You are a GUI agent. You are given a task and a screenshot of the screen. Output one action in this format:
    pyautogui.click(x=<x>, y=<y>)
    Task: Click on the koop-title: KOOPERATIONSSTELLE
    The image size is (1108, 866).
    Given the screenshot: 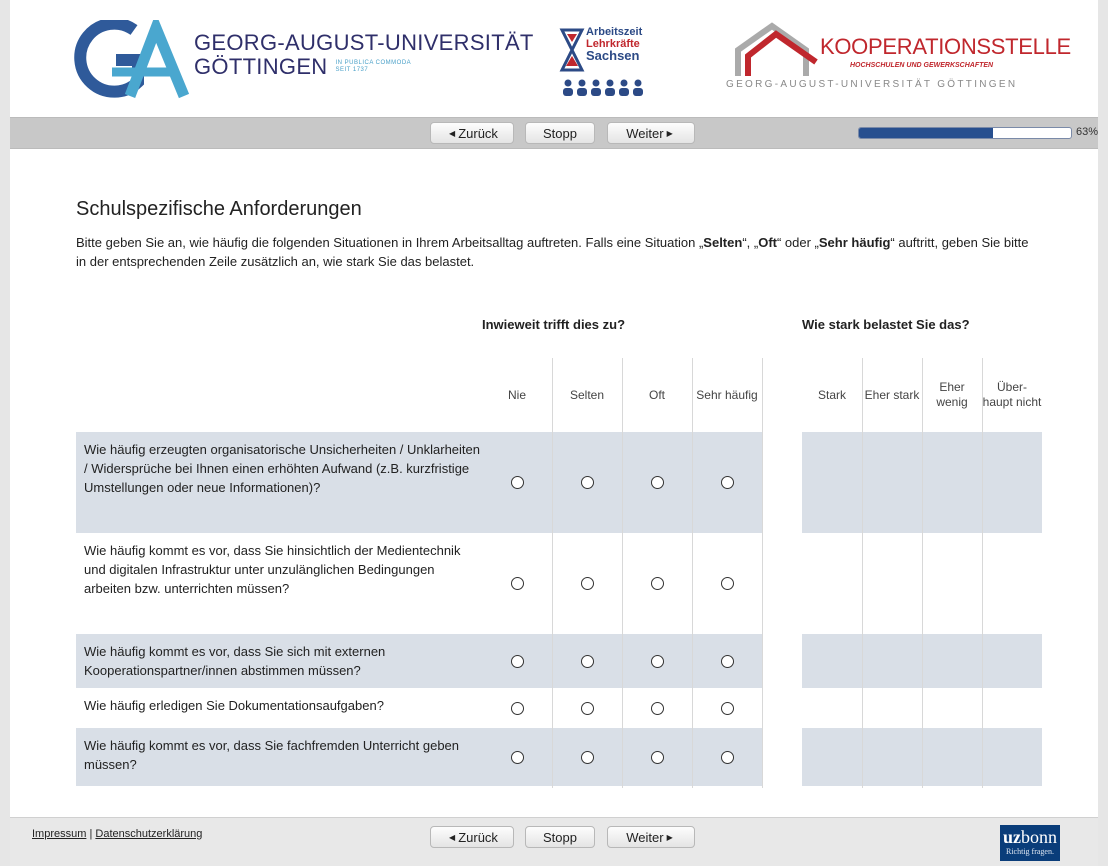 What is the action you would take?
    pyautogui.click(x=945, y=46)
    